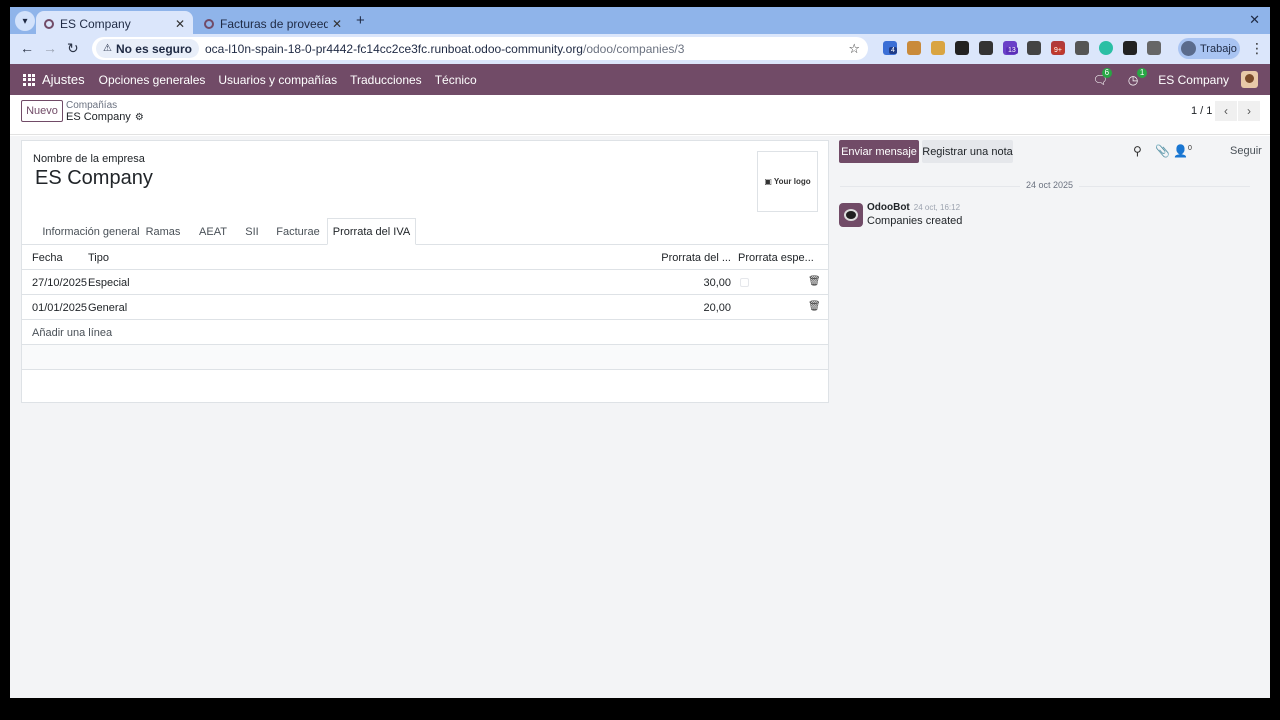 The image size is (1280, 720). What do you see at coordinates (91, 231) in the screenshot?
I see `tab-informacion-general: Información general` at bounding box center [91, 231].